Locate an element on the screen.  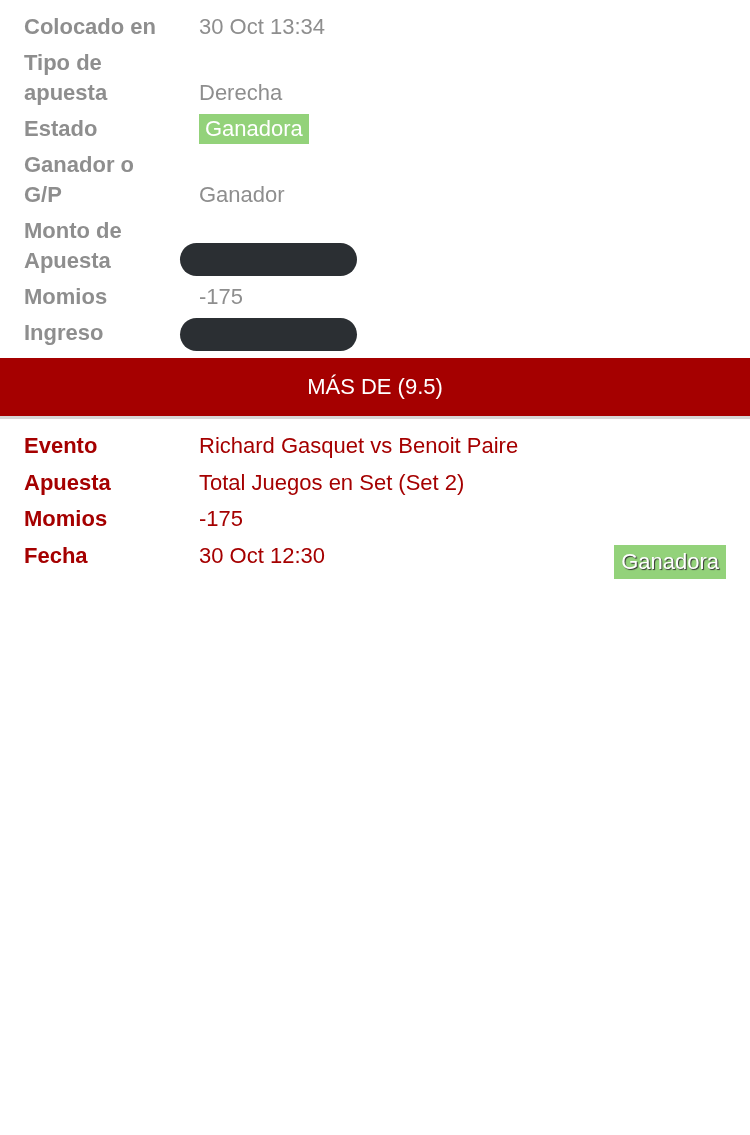
field-label: Ganador o G/P is located at coordinates (79, 180).